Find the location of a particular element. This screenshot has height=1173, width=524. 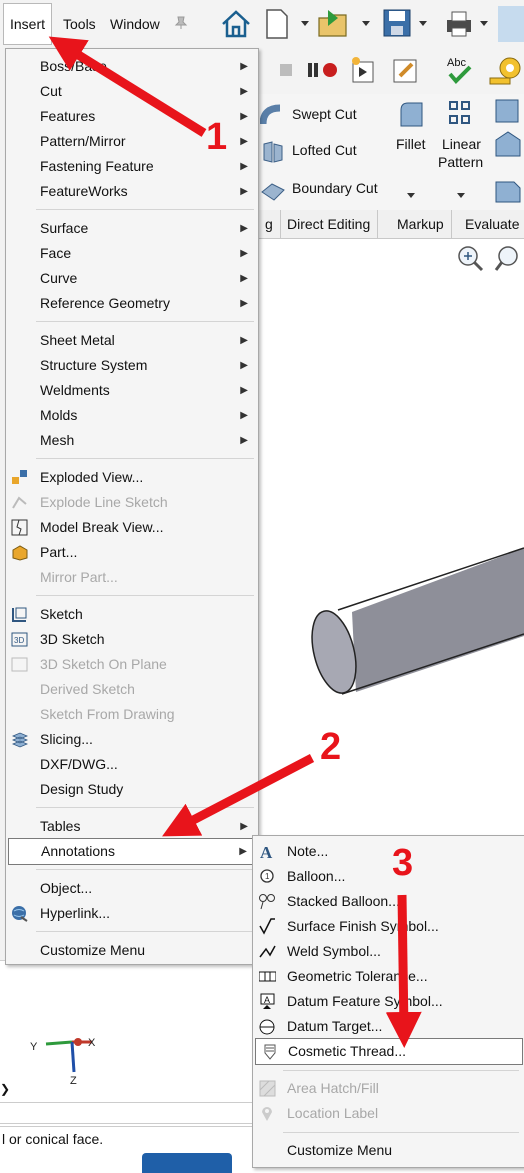

callout-number-1: 1 is located at coordinates (217, 137).